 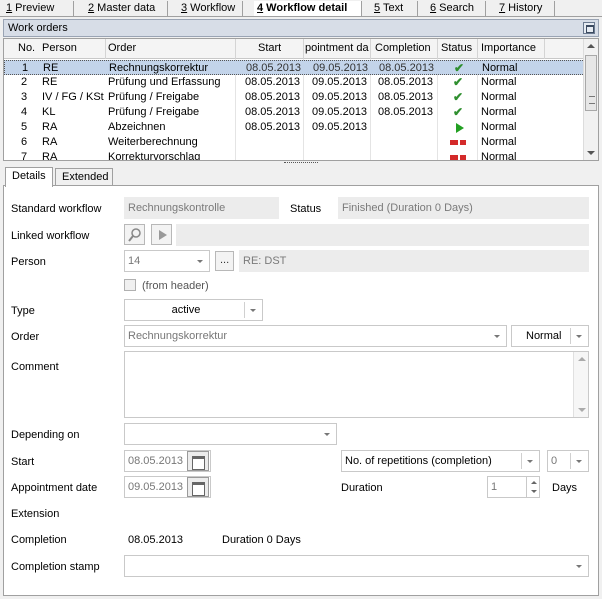 I want to click on depending-on-select, so click(x=230, y=434).